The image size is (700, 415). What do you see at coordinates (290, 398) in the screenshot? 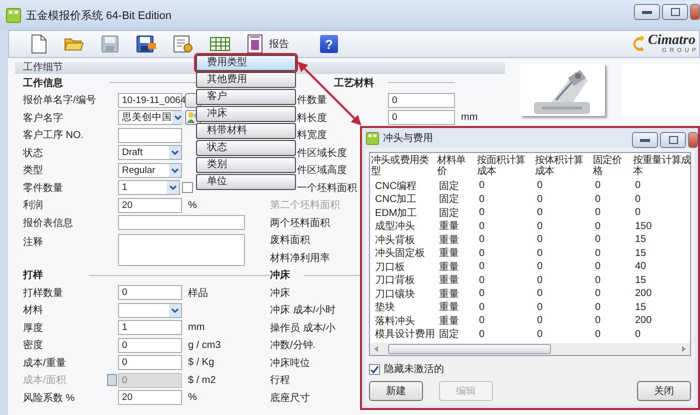
I see `field-label: 底座尺寸` at bounding box center [290, 398].